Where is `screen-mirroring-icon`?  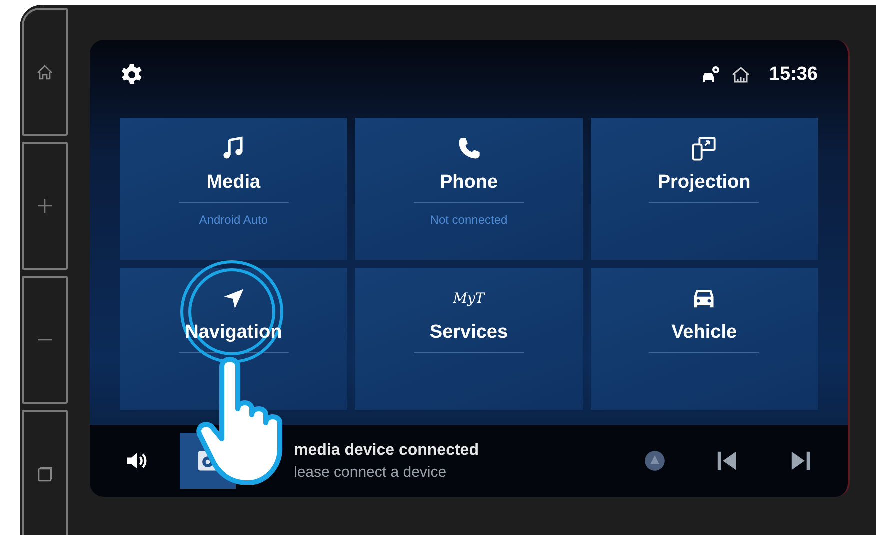 screen-mirroring-icon is located at coordinates (704, 149).